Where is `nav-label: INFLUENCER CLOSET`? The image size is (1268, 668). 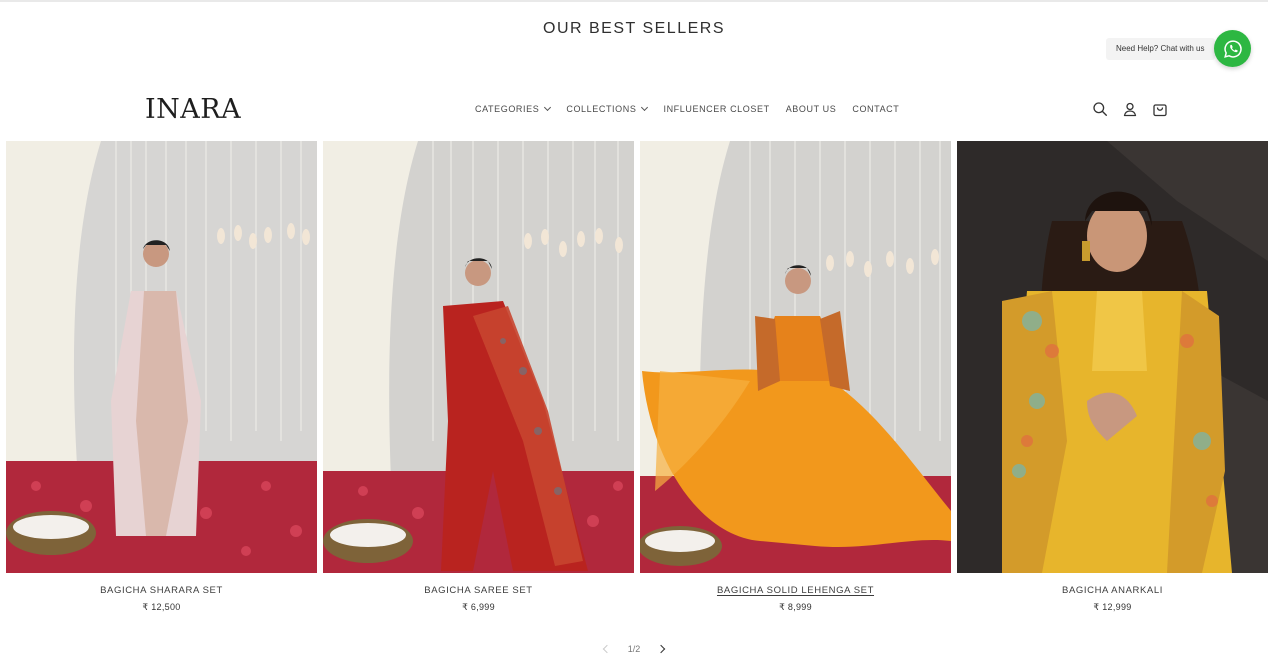
nav-label: INFLUENCER CLOSET is located at coordinates (716, 109).